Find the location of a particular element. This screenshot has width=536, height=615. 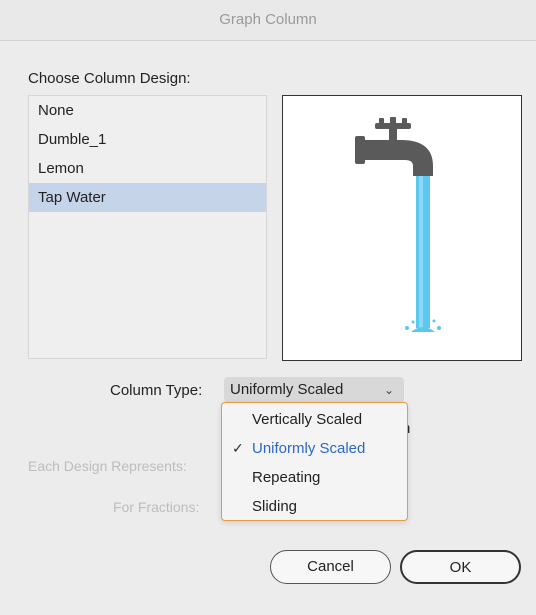

menu-item-repeating: Repeating is located at coordinates (314, 477).